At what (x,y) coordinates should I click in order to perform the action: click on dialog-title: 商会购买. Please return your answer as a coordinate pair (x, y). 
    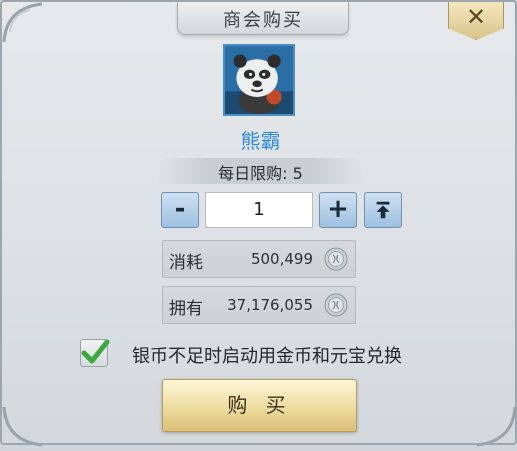
    Looking at the image, I should click on (263, 20).